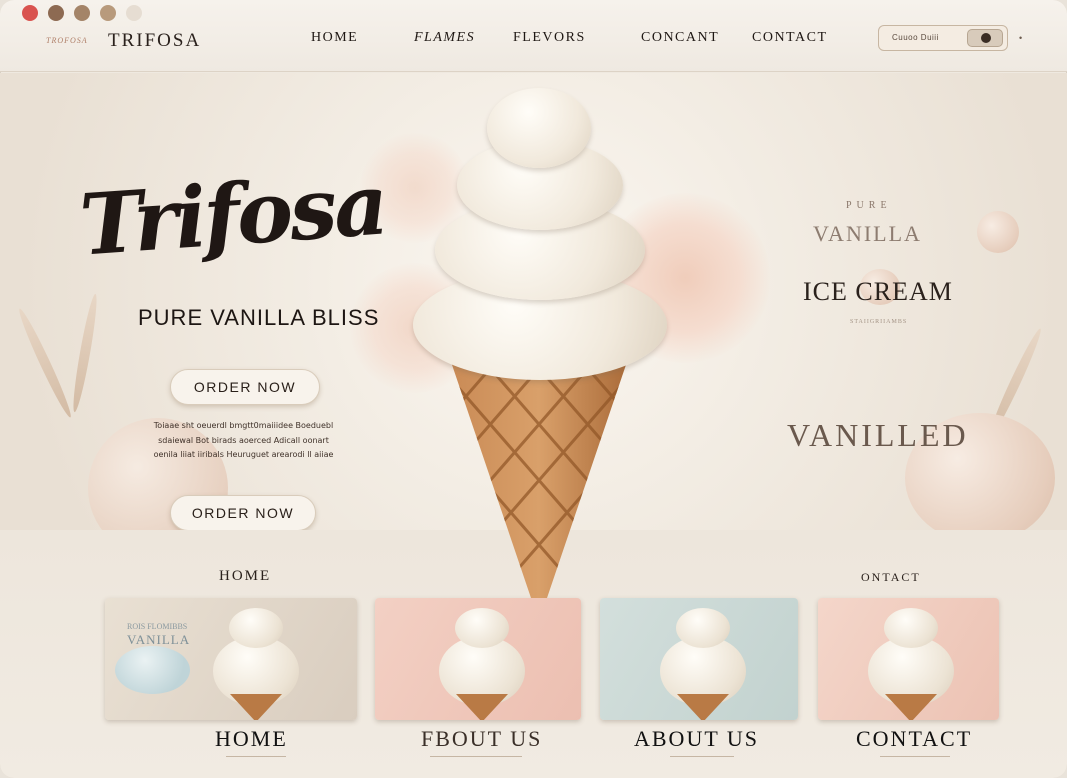 Image resolution: width=1067 pixels, height=778 pixels. I want to click on side-text-subtitle: STAIIGRIIAMBS, so click(879, 322).